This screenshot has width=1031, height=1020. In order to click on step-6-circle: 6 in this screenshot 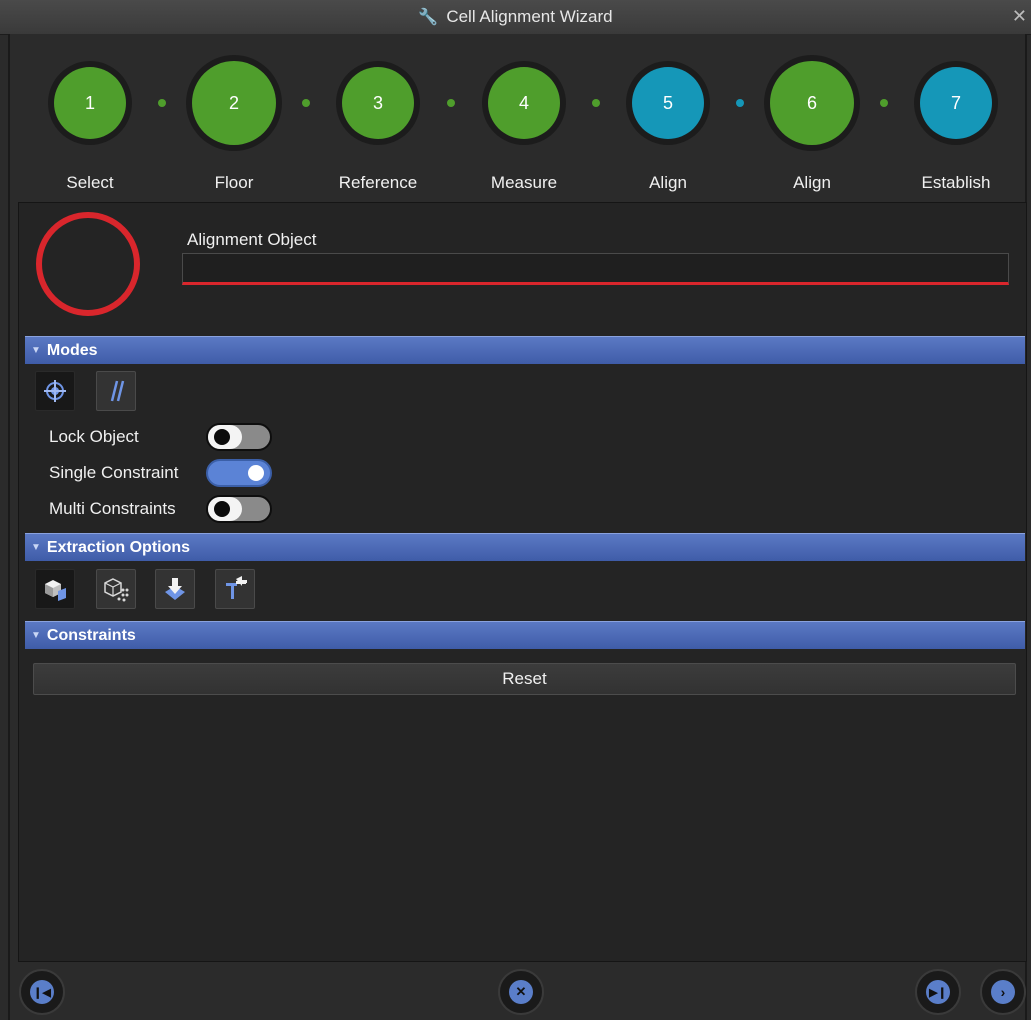, I will do `click(812, 103)`.